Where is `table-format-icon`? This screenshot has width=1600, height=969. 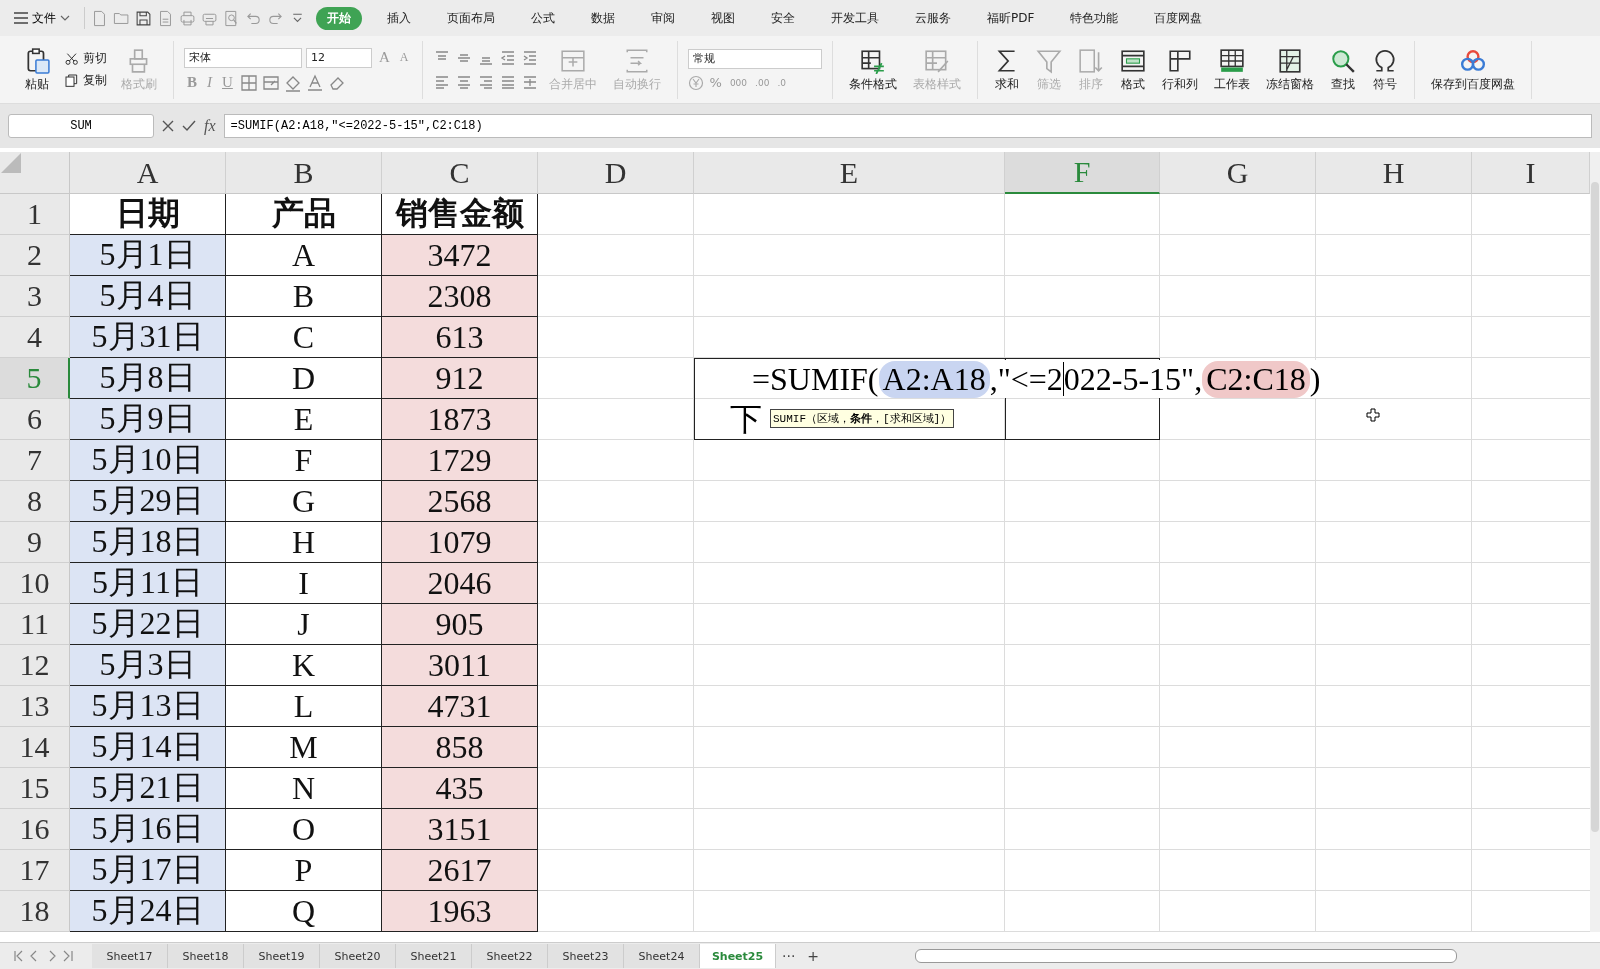
table-format-icon is located at coordinates (1132, 60).